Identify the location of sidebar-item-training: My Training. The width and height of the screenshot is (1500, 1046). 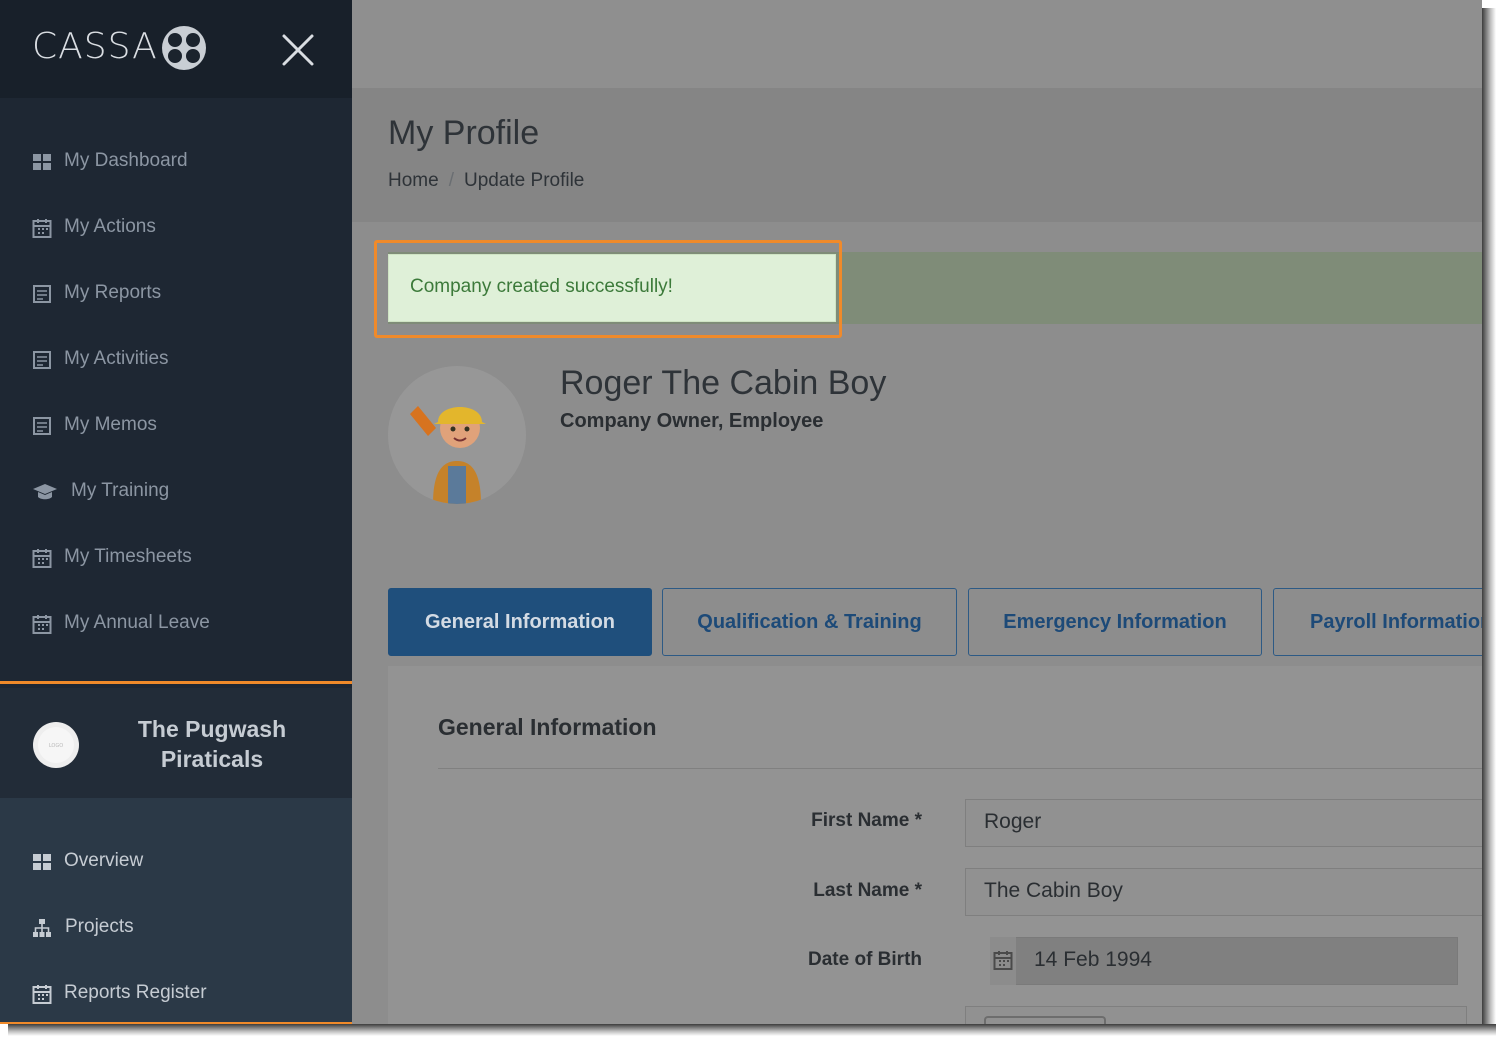
(176, 493).